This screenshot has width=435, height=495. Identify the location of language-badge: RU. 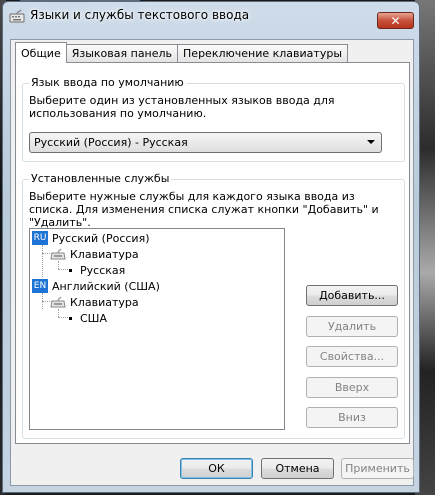
(40, 238).